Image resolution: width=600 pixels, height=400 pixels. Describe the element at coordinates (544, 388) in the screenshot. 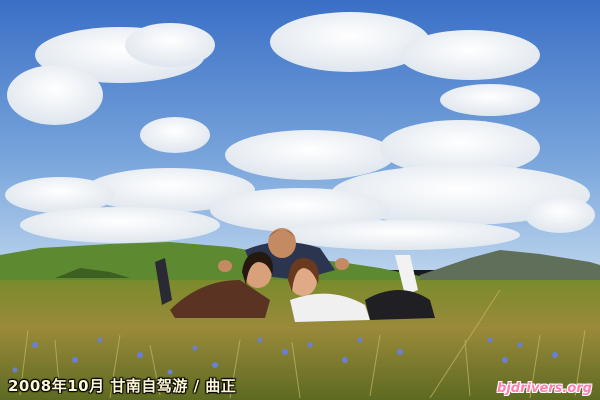

I see `site-watermark: bjdrivers.org` at that location.